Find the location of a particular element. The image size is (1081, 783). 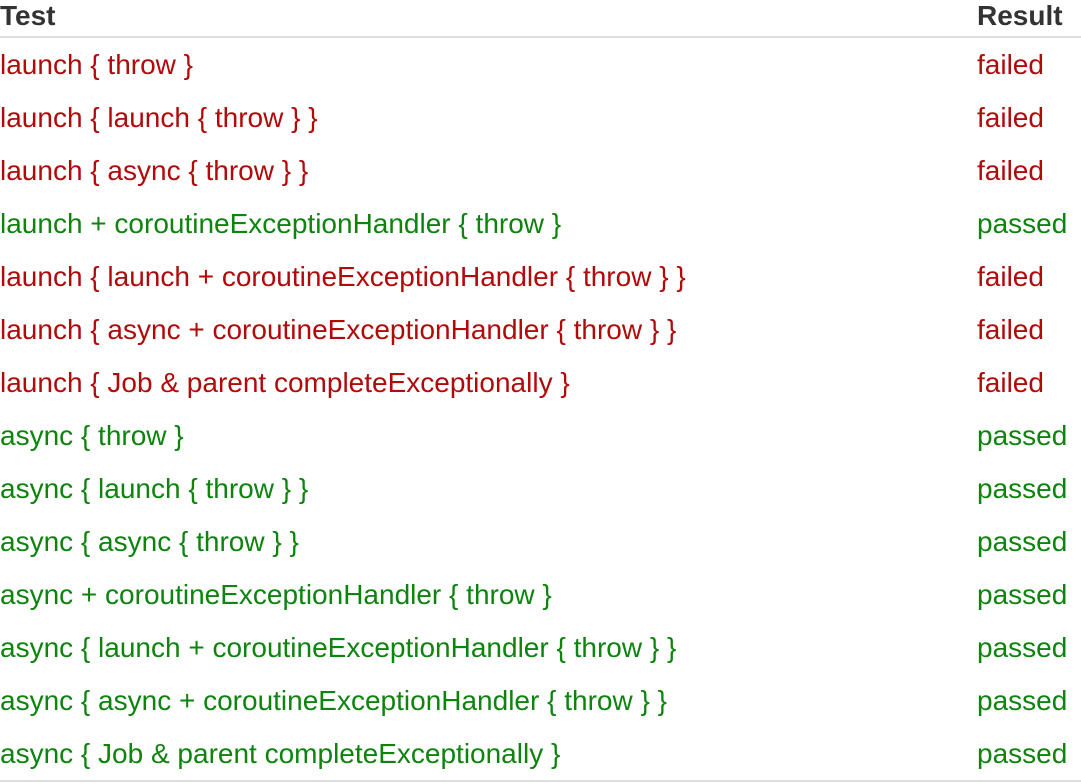

test-name-cell: launch { async { throw } } is located at coordinates (154, 170).